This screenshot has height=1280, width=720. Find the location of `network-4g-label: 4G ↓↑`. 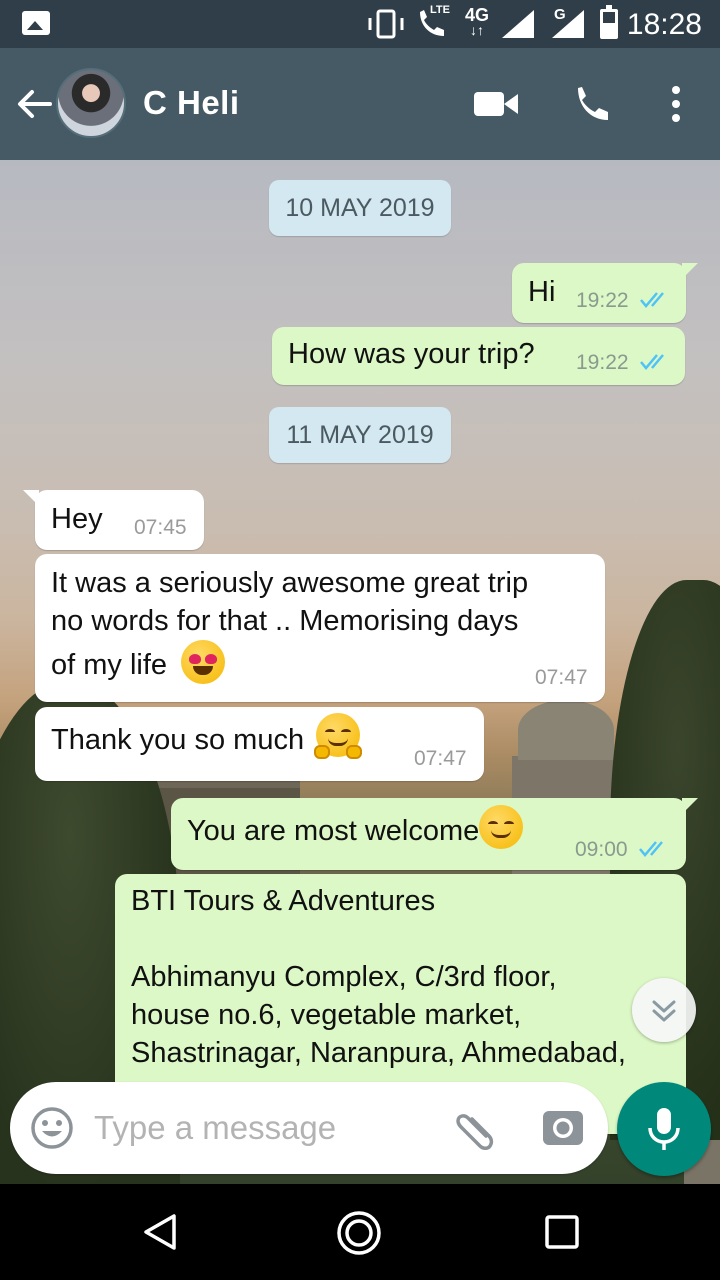

network-4g-label: 4G ↓↑ is located at coordinates (476, 21).